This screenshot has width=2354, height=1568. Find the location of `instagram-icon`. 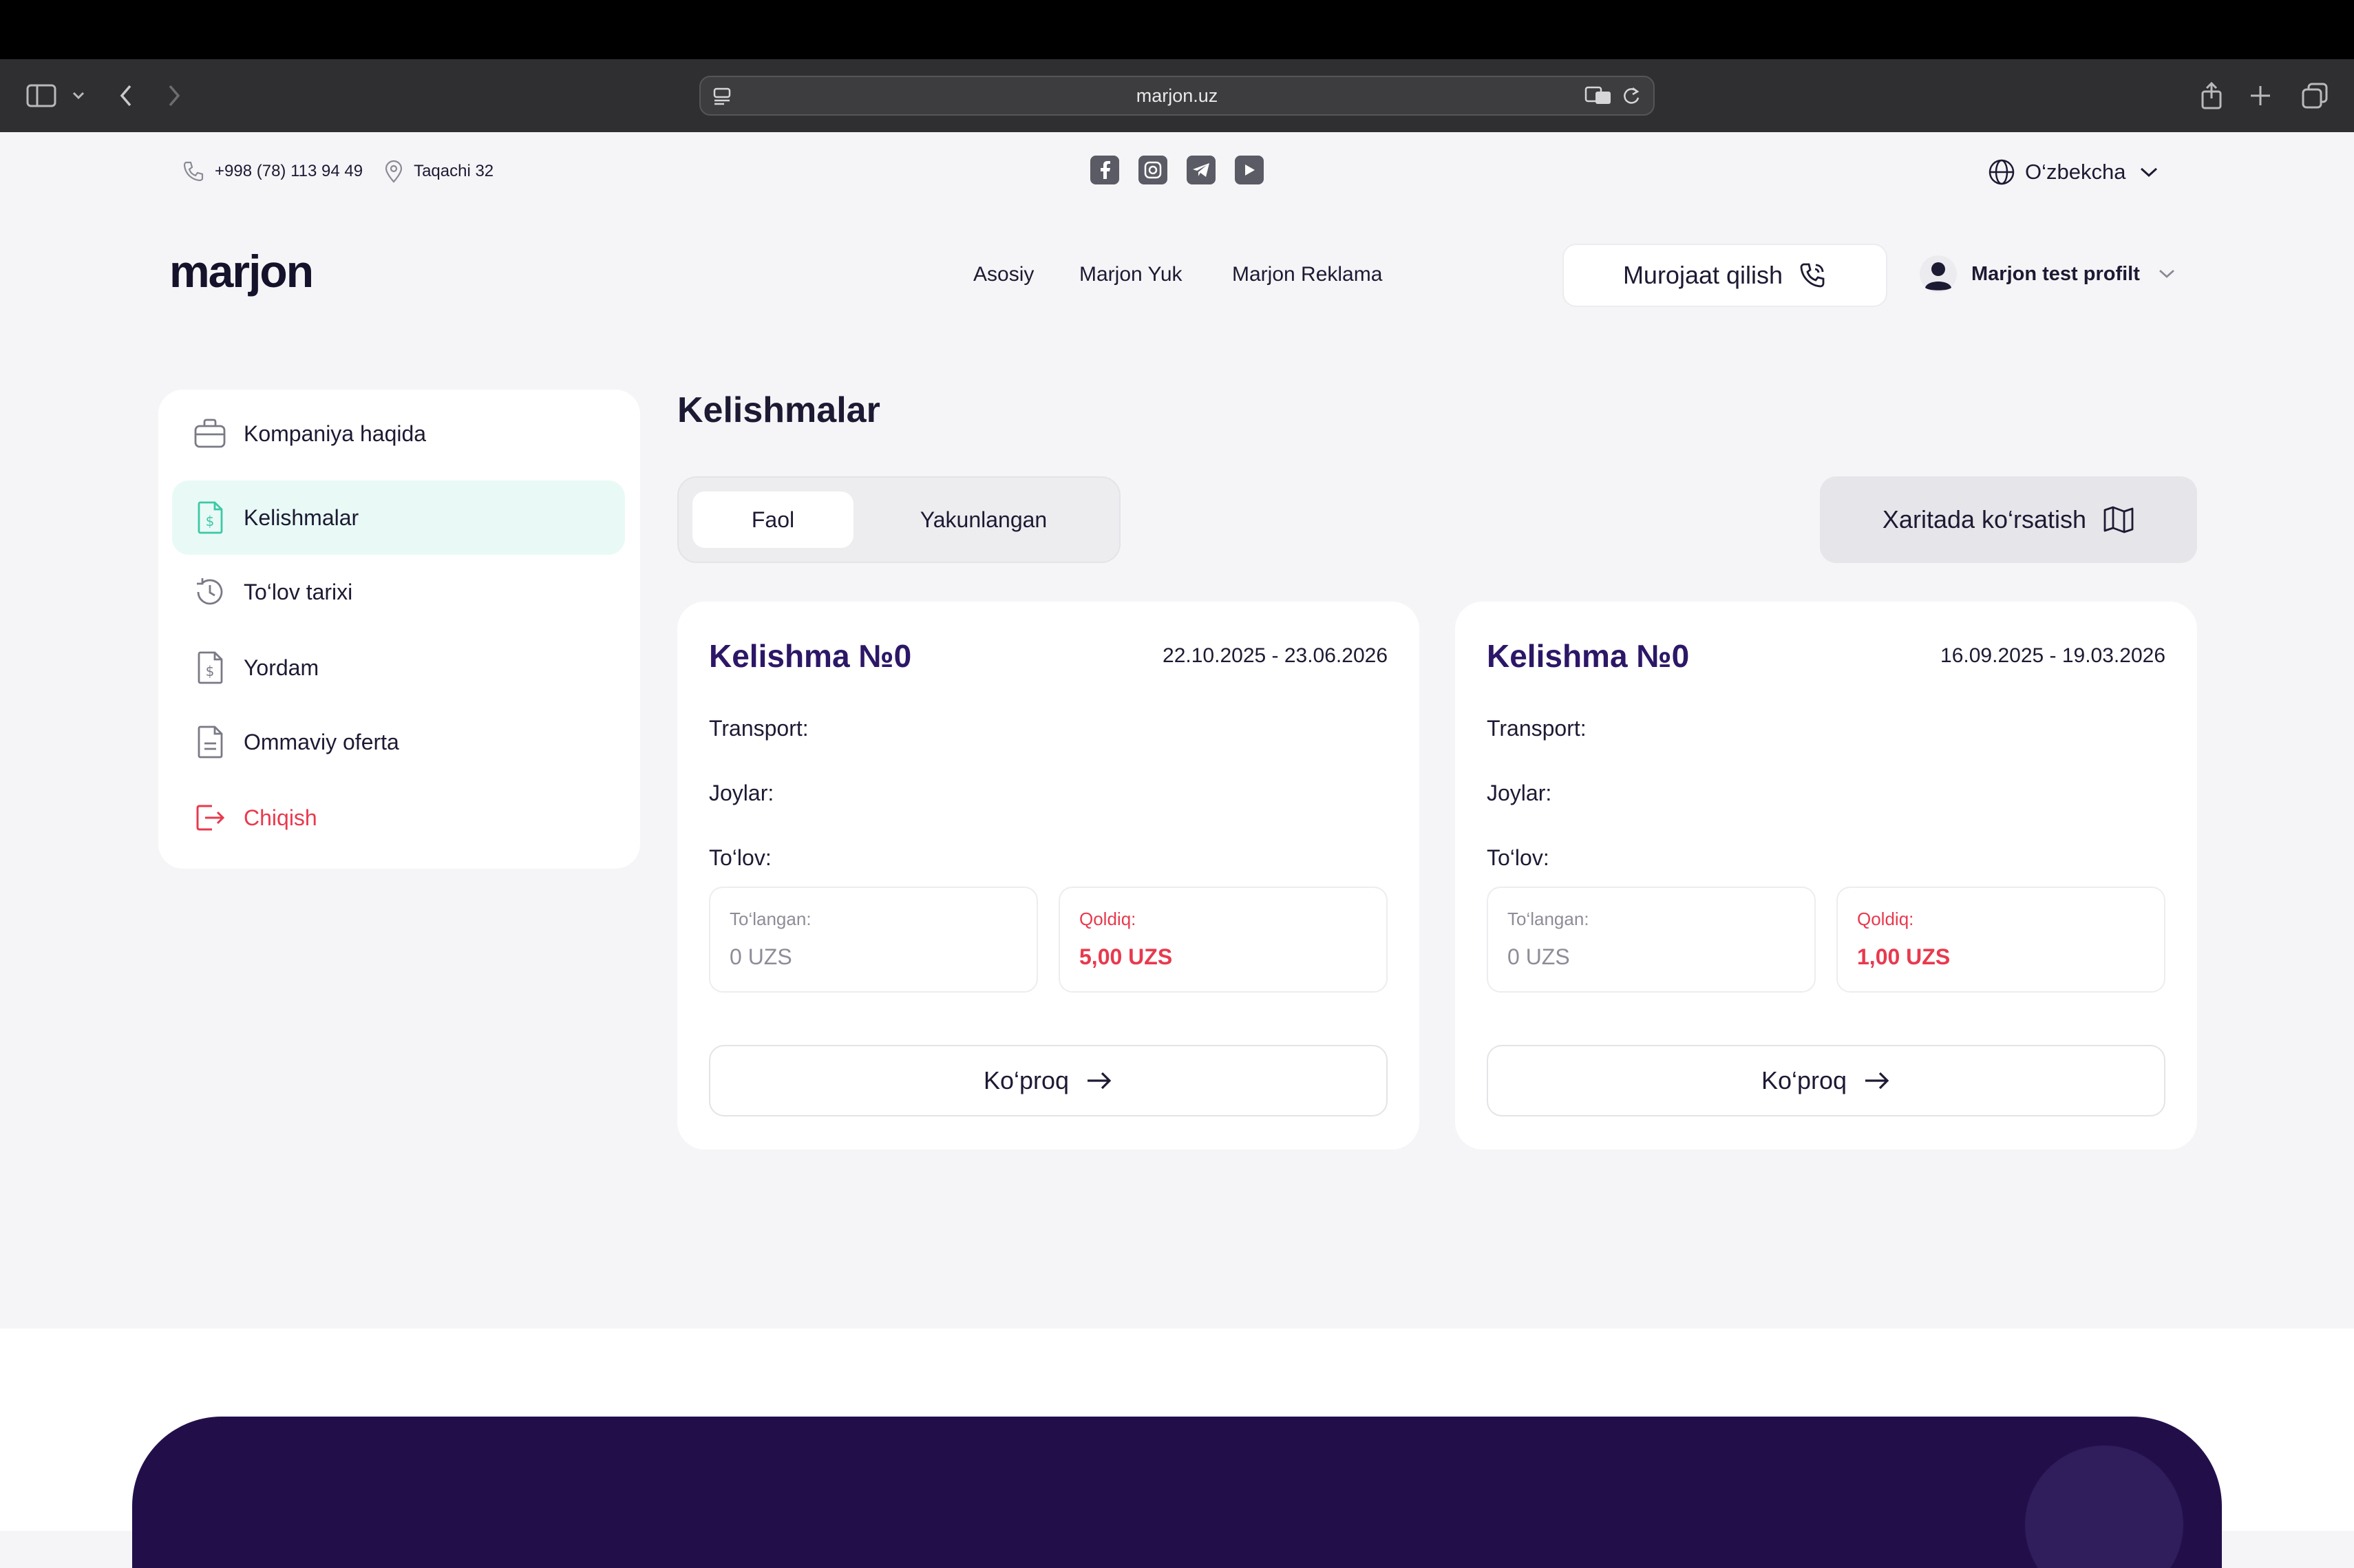

instagram-icon is located at coordinates (1152, 170).